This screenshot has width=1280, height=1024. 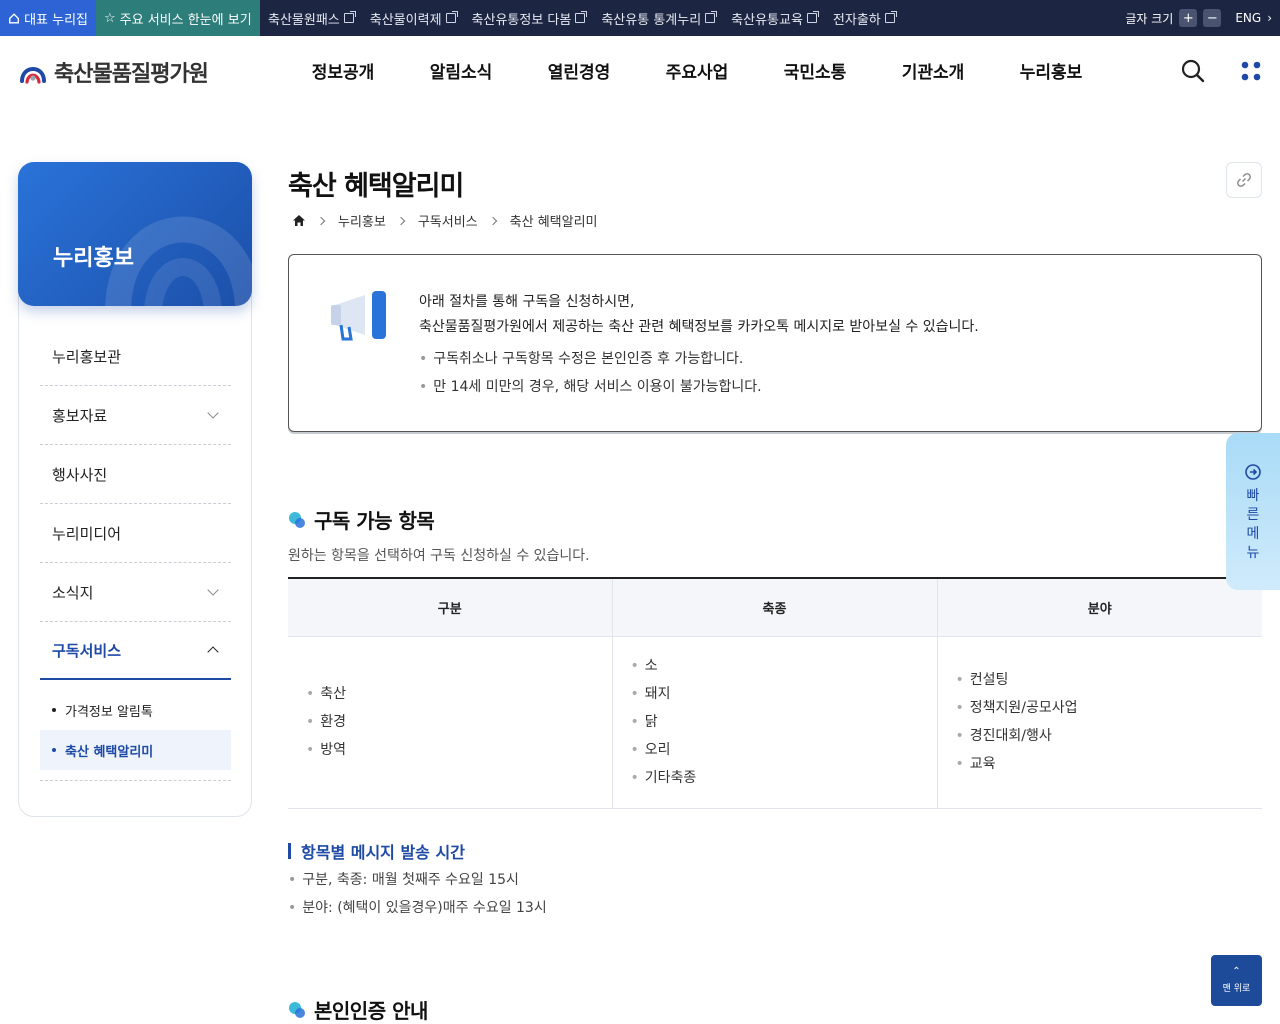 What do you see at coordinates (1051, 70) in the screenshot?
I see `gnb-item: 누리홍보` at bounding box center [1051, 70].